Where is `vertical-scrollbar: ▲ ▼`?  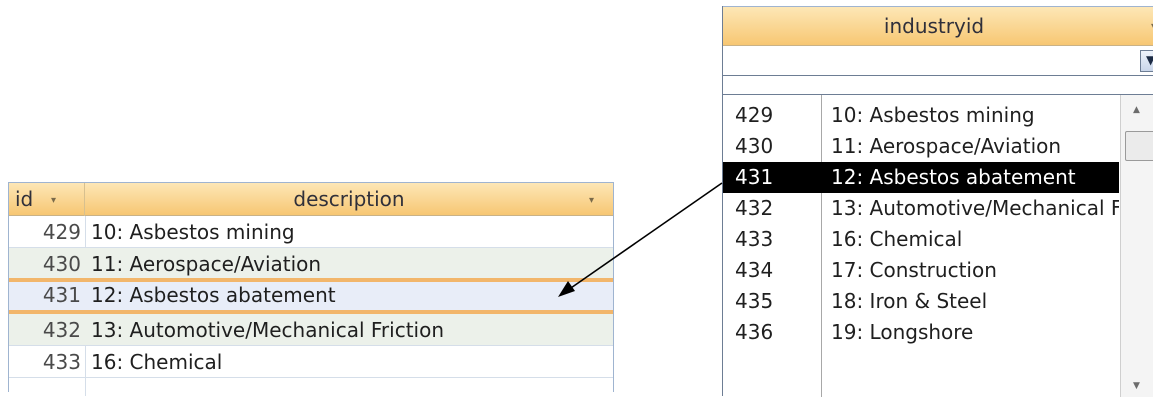
vertical-scrollbar: ▲ ▼ is located at coordinates (1136, 246).